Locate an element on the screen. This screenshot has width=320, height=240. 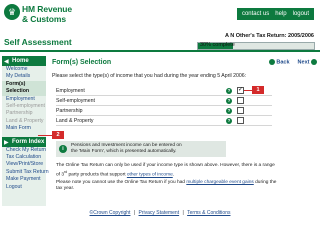
next-button: Next is located at coordinates (307, 62).